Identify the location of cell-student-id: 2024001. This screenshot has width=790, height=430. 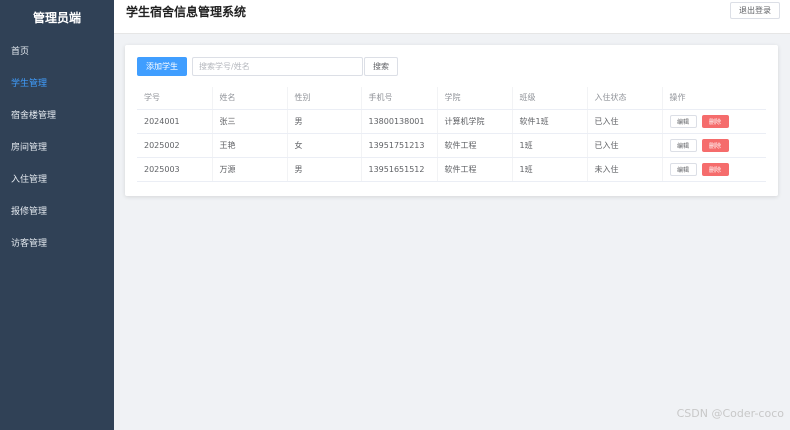
(175, 121).